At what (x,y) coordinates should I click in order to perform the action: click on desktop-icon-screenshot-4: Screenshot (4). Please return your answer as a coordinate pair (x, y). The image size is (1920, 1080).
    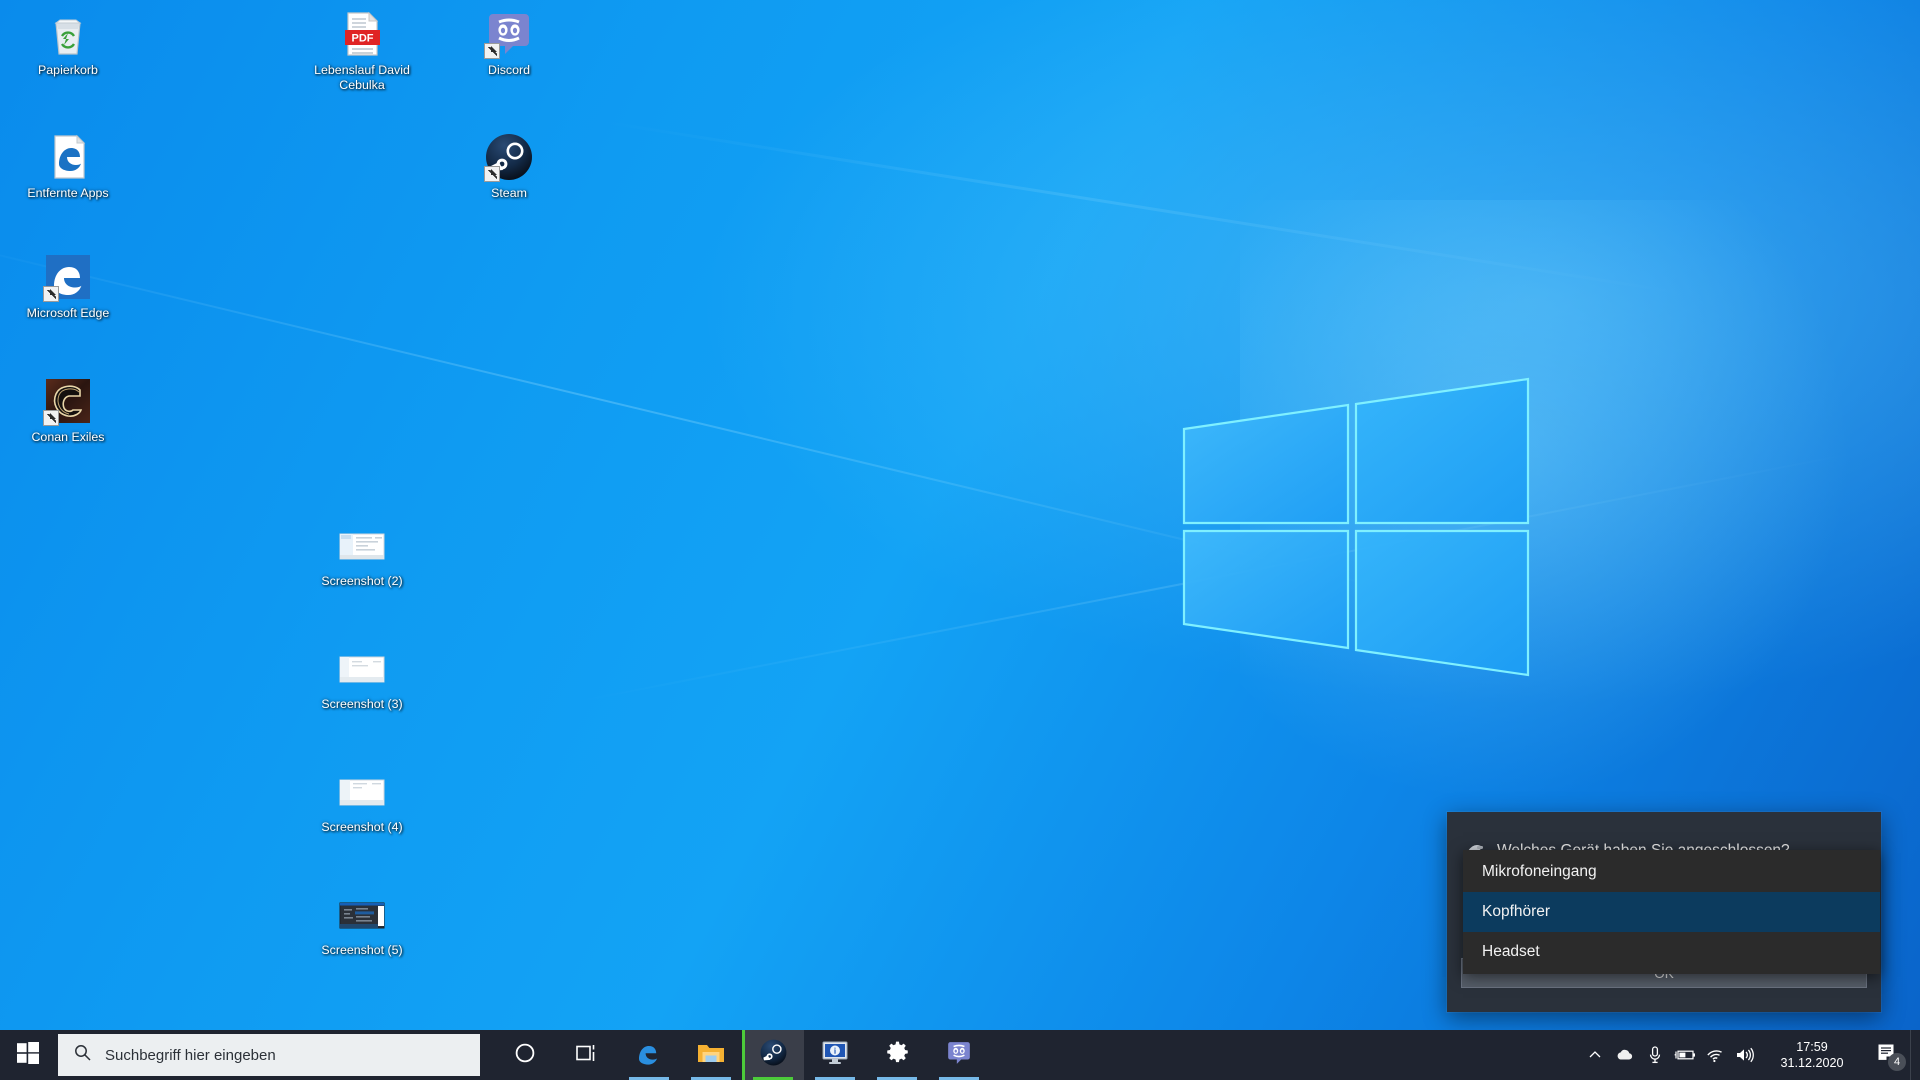
    Looking at the image, I should click on (362, 801).